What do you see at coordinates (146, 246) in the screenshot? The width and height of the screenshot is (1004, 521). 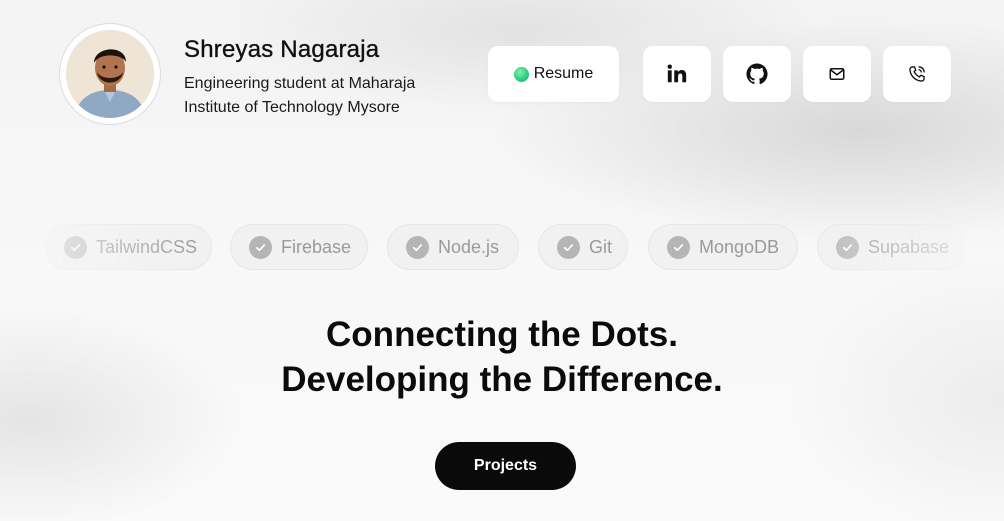 I see `skill-label: TailwindCSS` at bounding box center [146, 246].